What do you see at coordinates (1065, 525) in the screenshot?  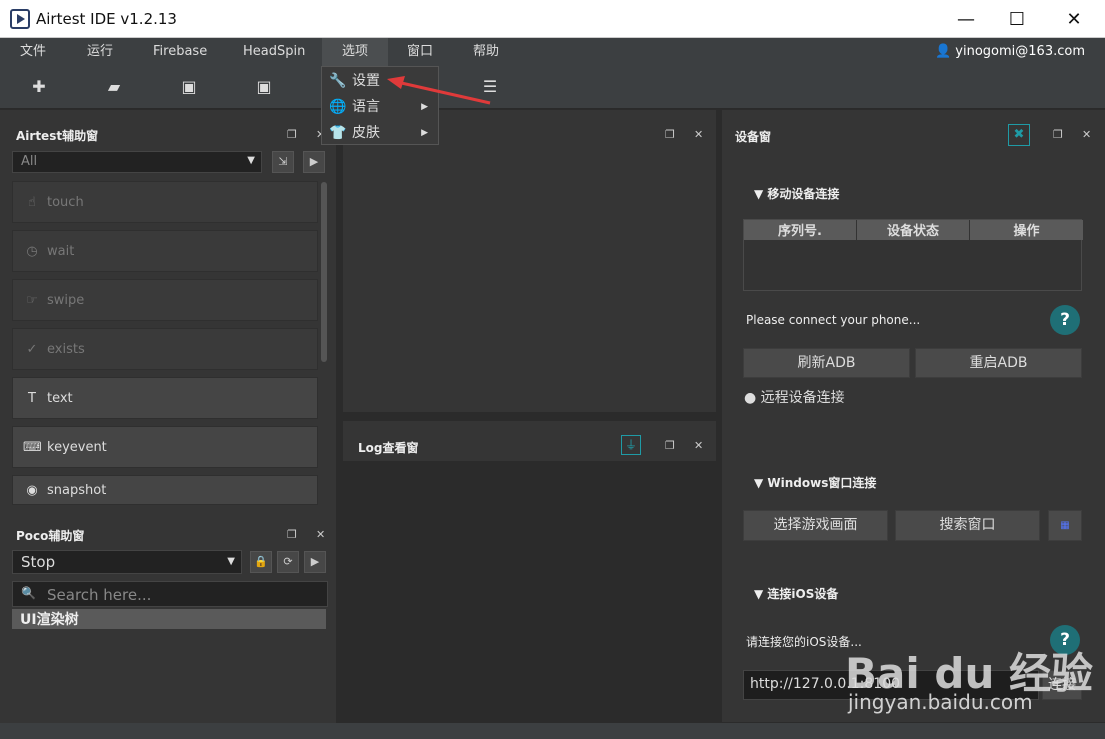 I see `screen-select-icon: ▦` at bounding box center [1065, 525].